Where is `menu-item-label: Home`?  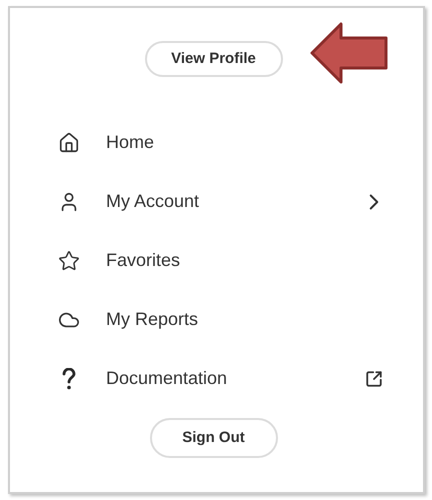
menu-item-label: Home is located at coordinates (131, 142).